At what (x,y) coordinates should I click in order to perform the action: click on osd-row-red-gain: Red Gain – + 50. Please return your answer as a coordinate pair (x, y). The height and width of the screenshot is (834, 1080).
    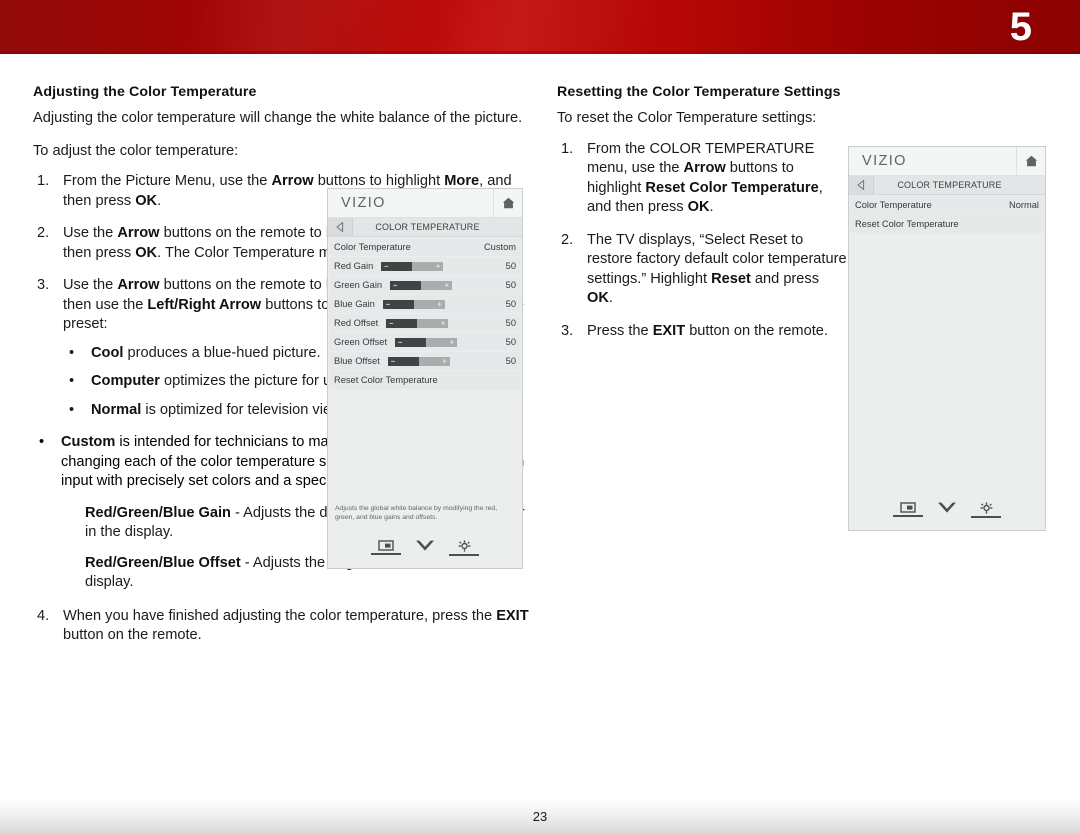
    Looking at the image, I should click on (425, 266).